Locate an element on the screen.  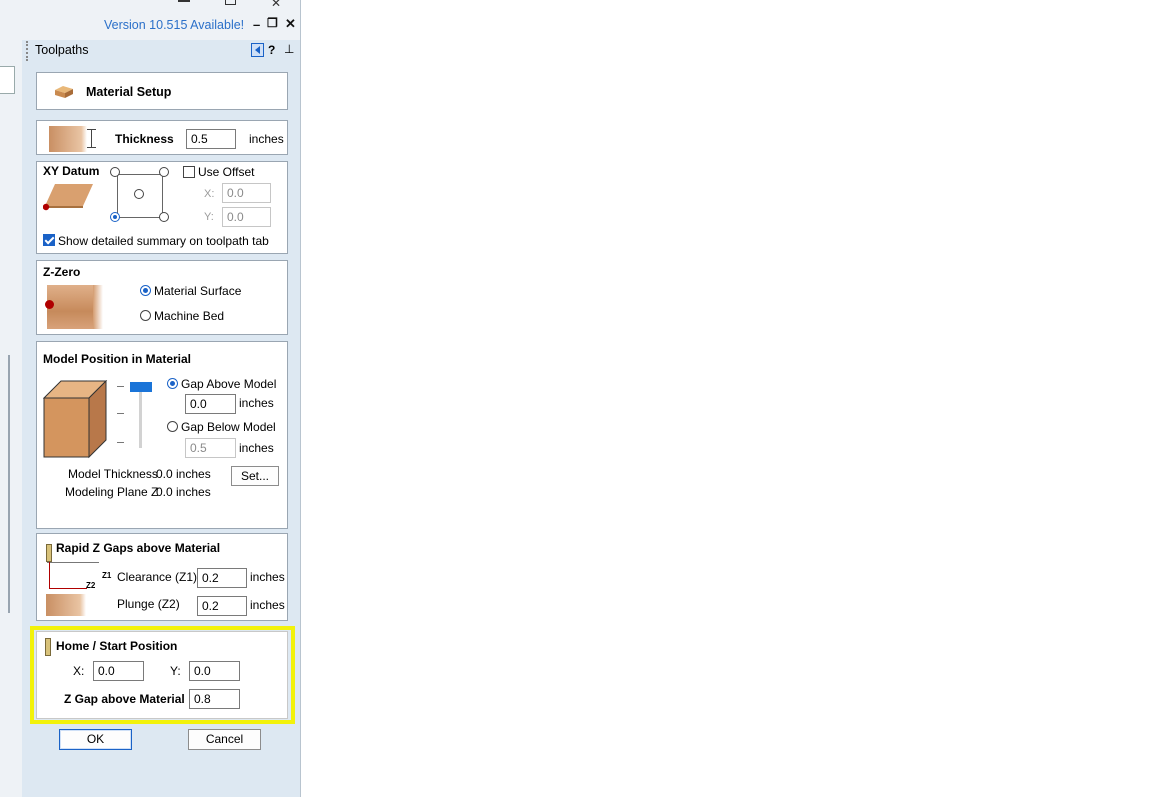
position-tick-top is located at coordinates (120, 386).